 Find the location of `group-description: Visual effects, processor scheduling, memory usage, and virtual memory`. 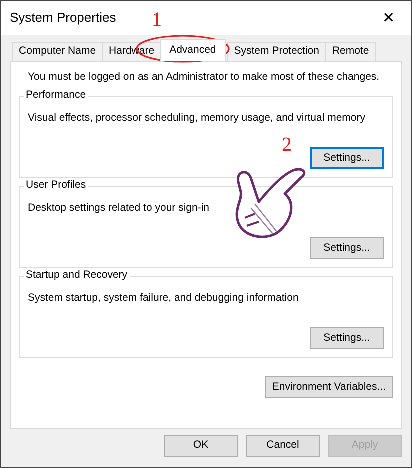

group-description: Visual effects, processor scheduling, memory usage, and virtual memory is located at coordinates (197, 119).